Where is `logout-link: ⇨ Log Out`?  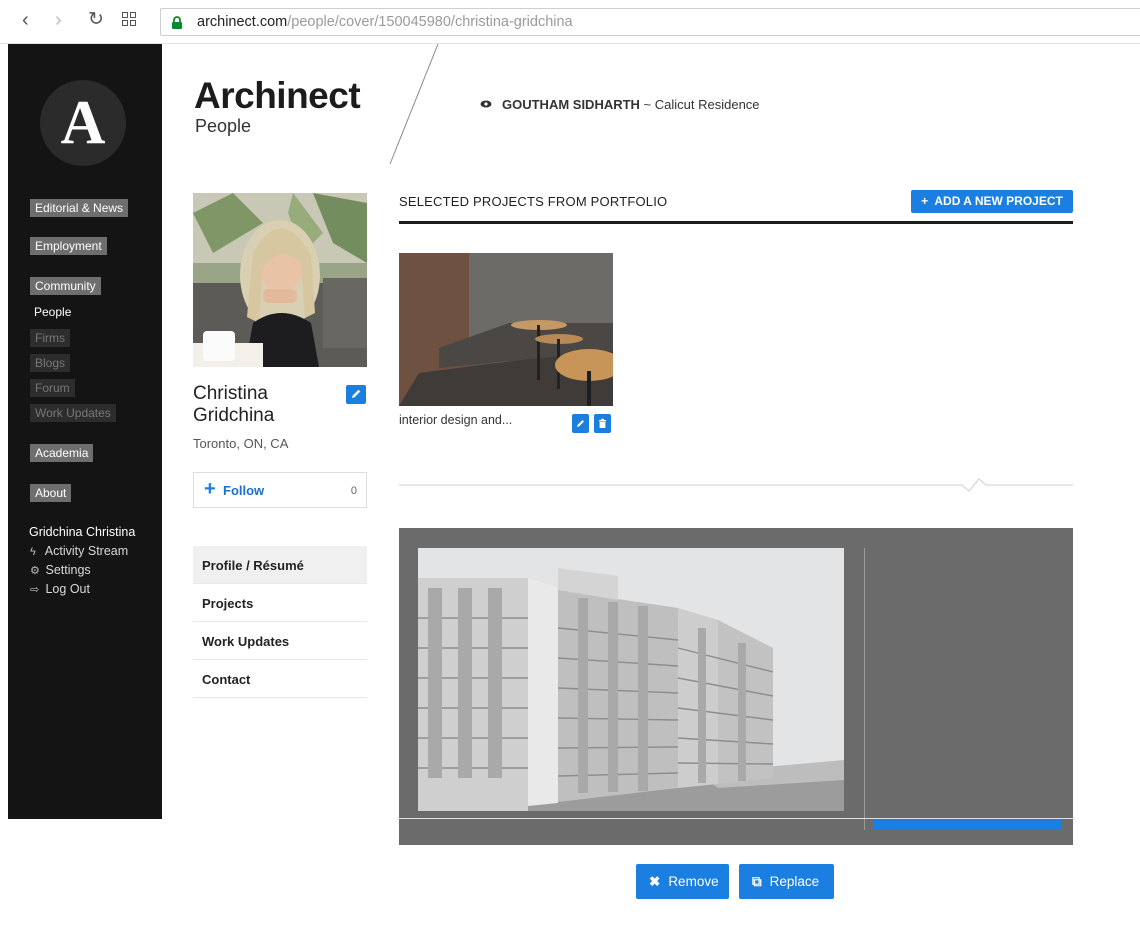 logout-link: ⇨ Log Out is located at coordinates (60, 589).